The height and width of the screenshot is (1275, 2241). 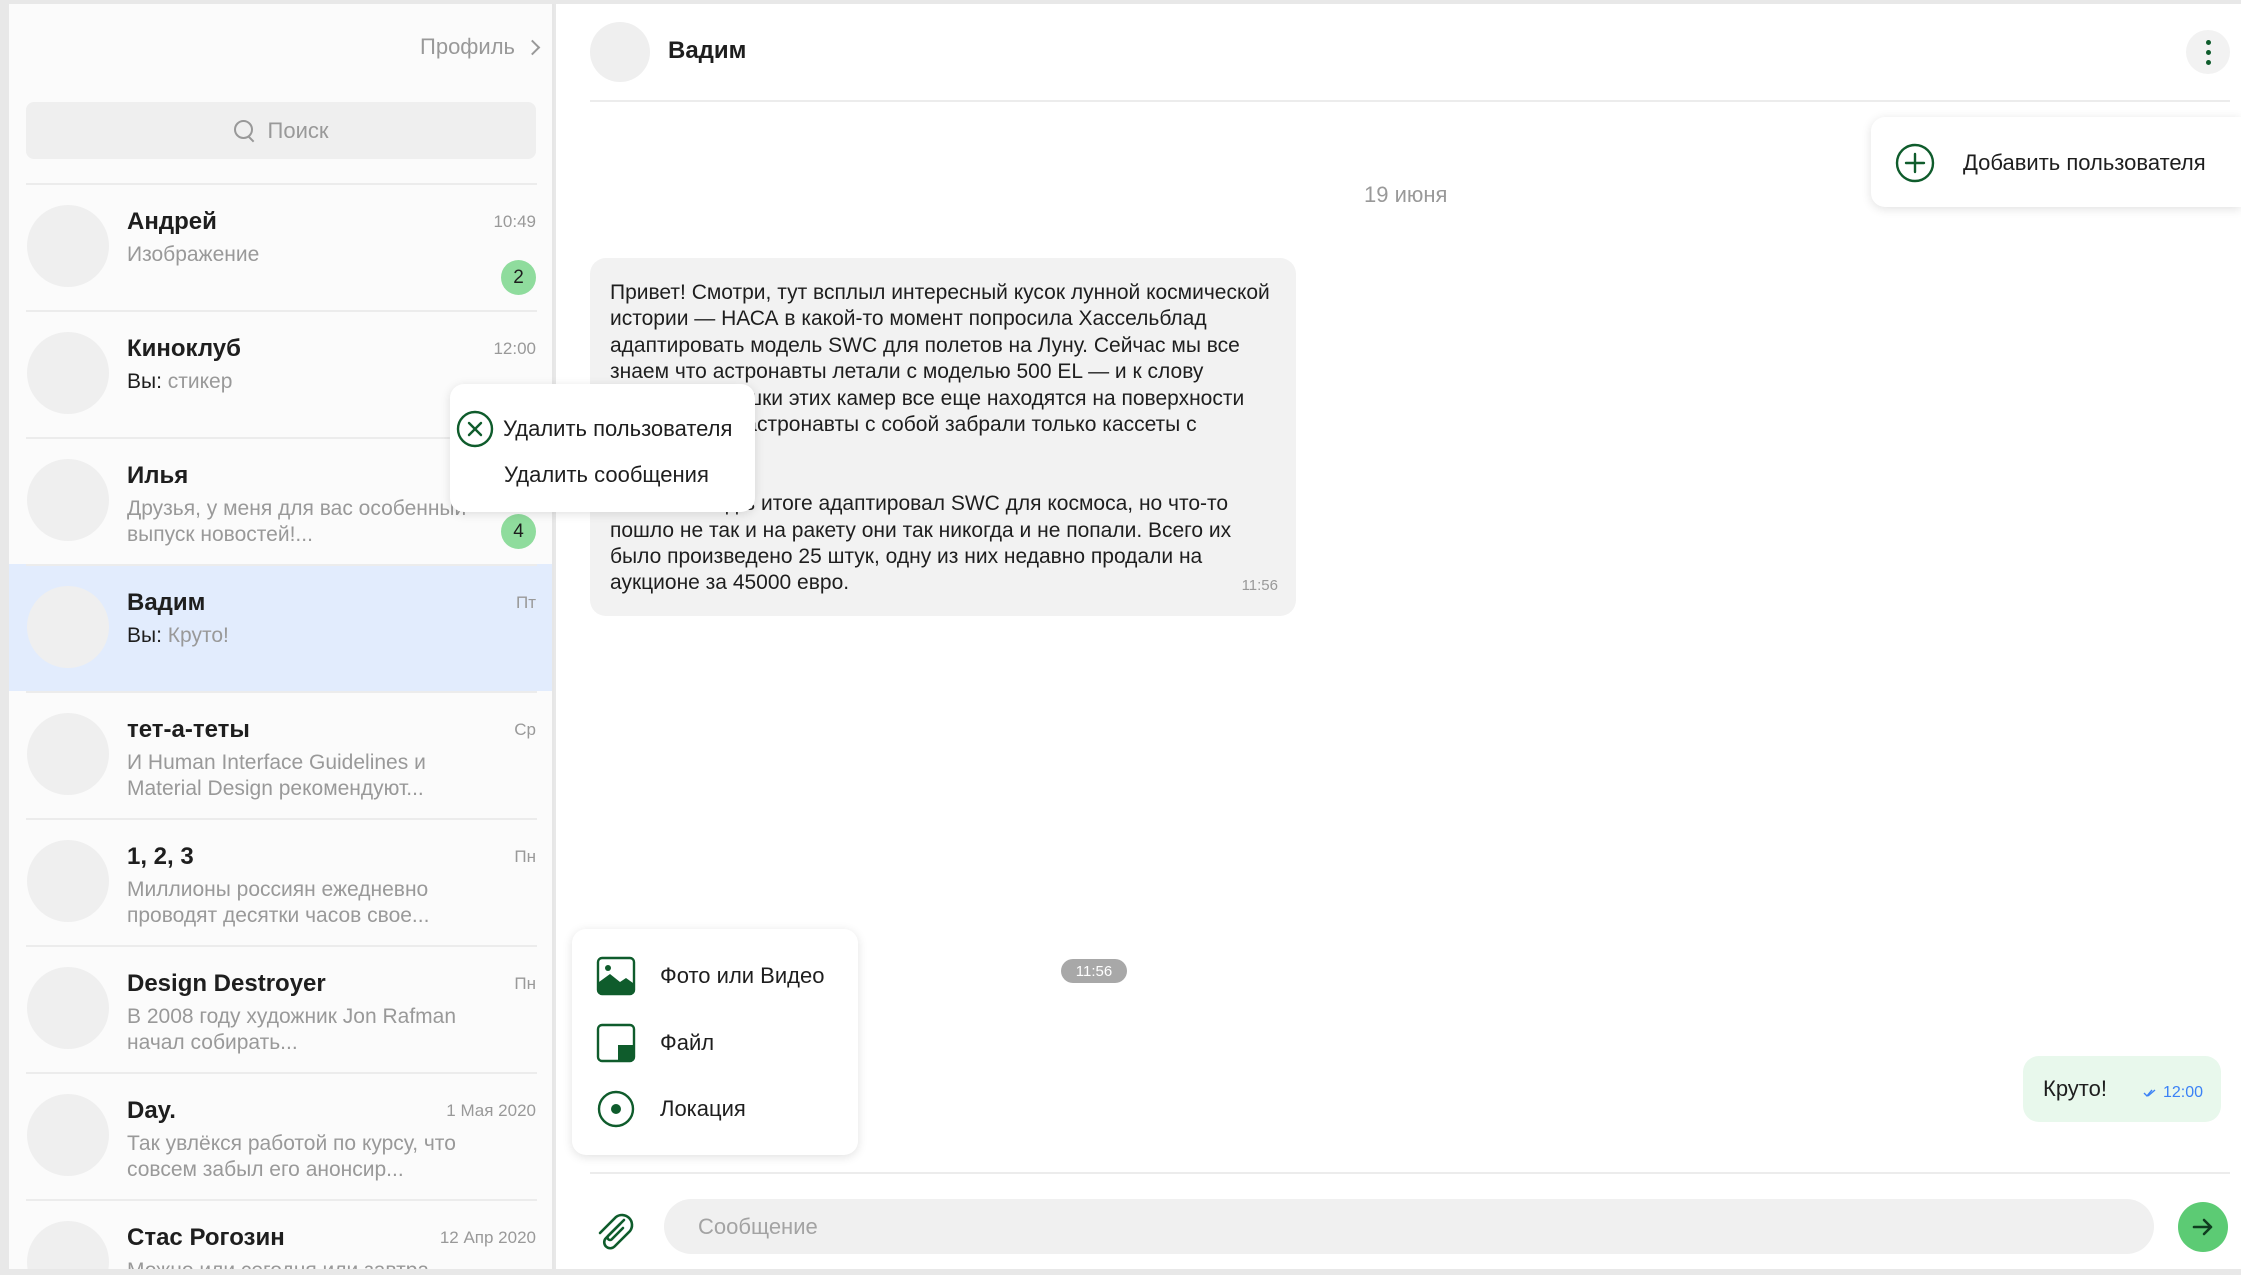 What do you see at coordinates (172, 221) in the screenshot?
I see `chat-name: Андрей` at bounding box center [172, 221].